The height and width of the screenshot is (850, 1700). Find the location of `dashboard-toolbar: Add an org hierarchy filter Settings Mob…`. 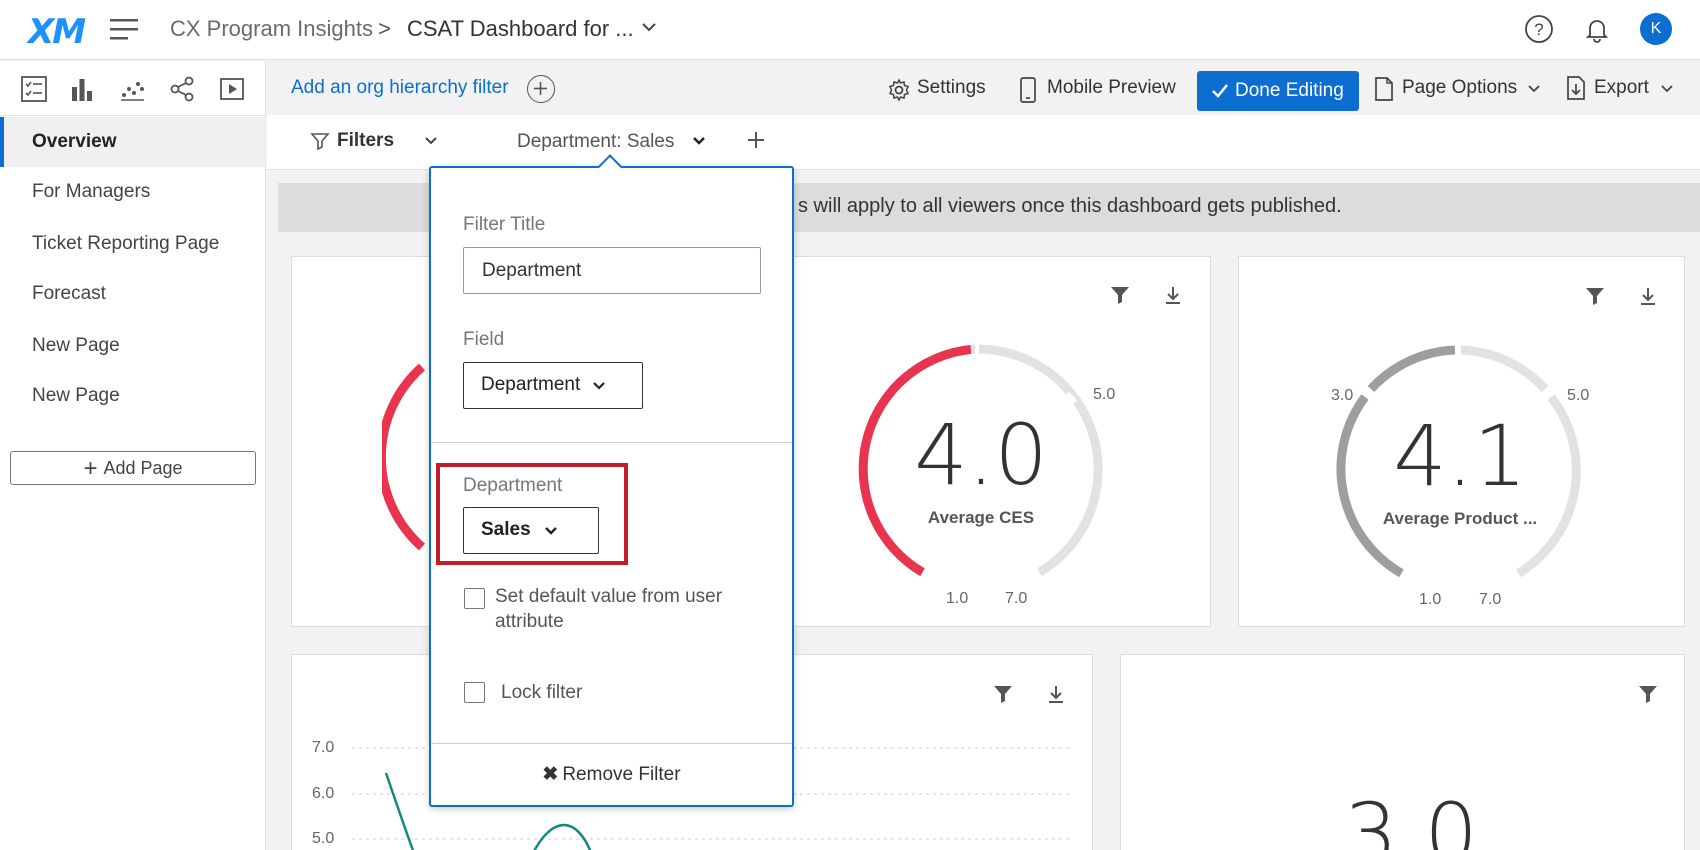

dashboard-toolbar: Add an org hierarchy filter Settings Mob… is located at coordinates (983, 88).